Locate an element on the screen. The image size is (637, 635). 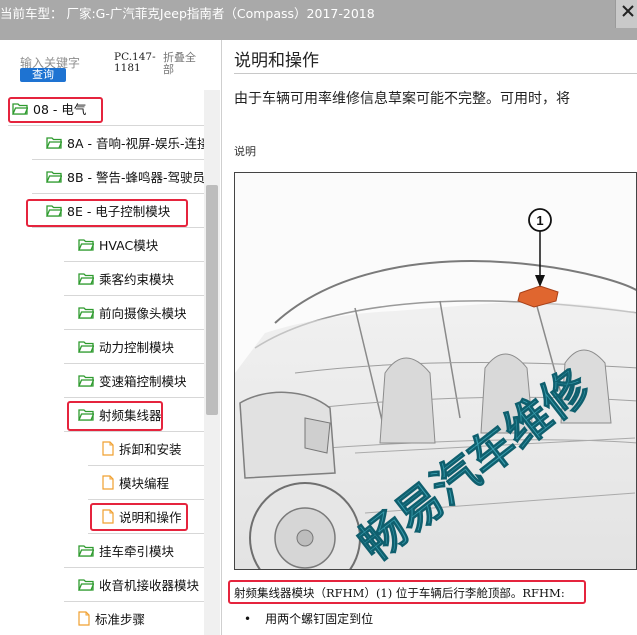
tree-item: 8B - 警告-蜂鸣器-驾驶员 is located at coordinates (118, 177).